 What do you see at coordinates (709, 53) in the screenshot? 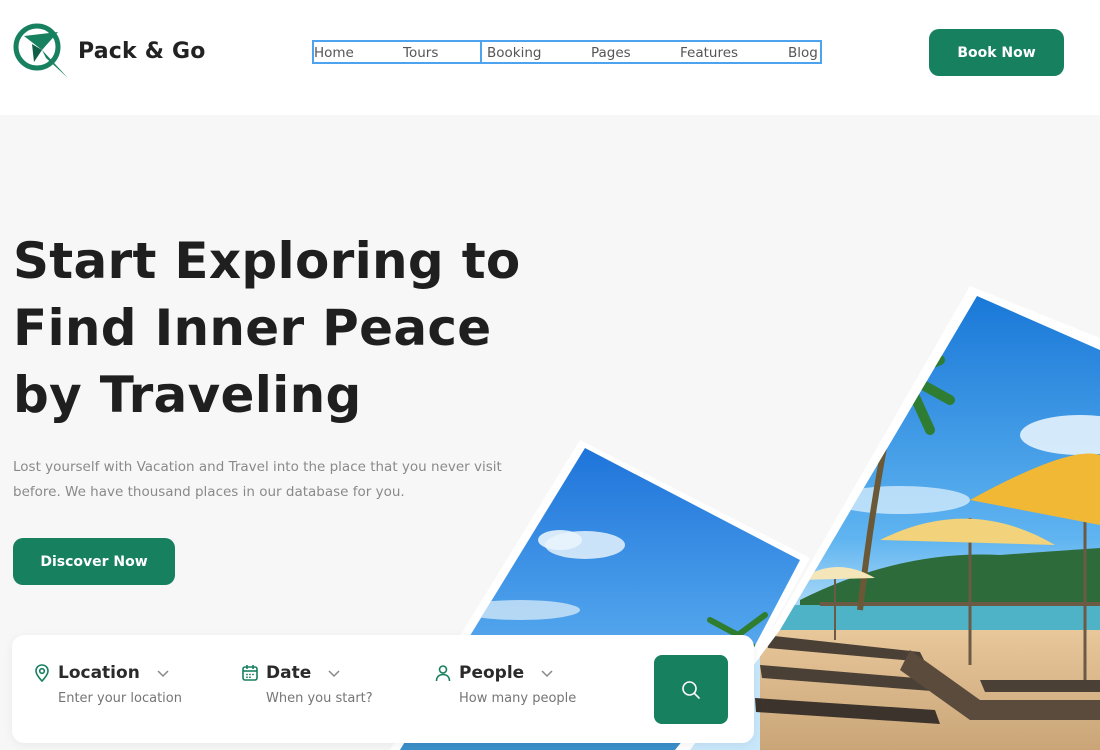
I see `nav-item-features: Features` at bounding box center [709, 53].